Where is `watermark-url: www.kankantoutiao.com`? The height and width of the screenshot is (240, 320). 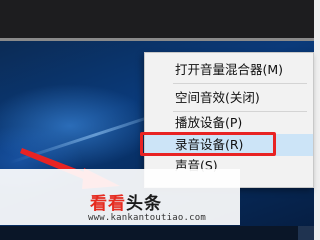
watermark-url: www.kankantoutiao.com is located at coordinates (147, 218).